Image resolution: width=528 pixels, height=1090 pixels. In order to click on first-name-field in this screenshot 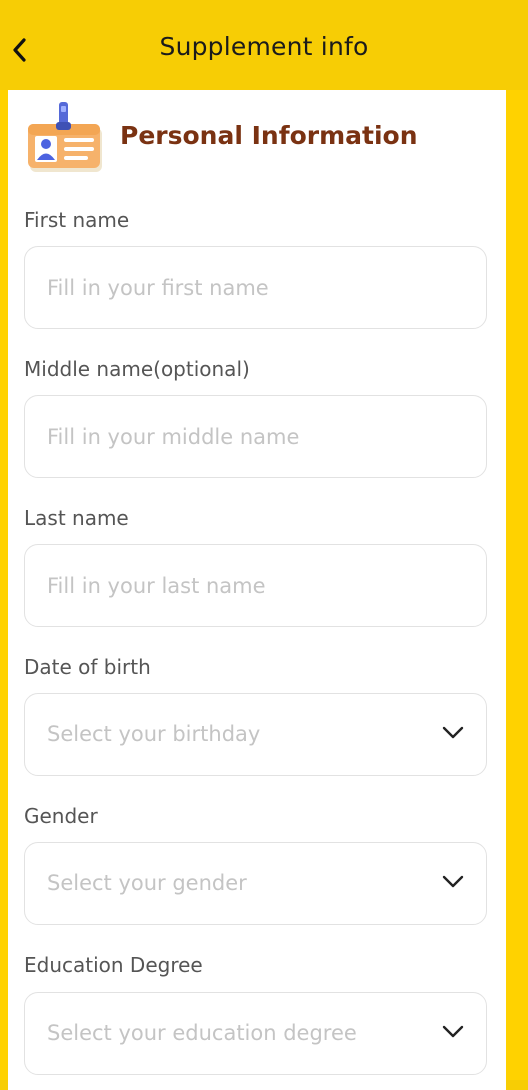, I will do `click(255, 287)`.